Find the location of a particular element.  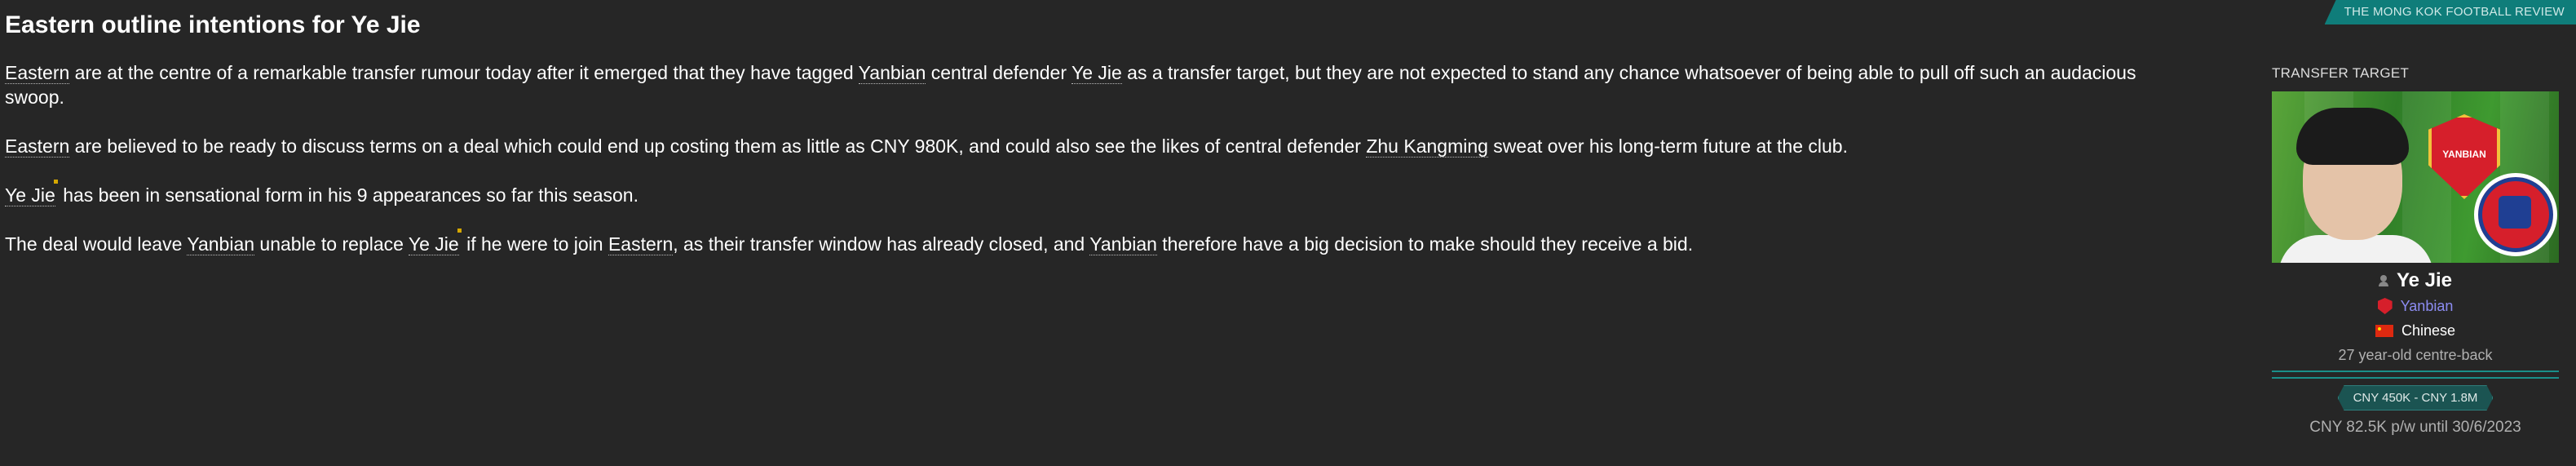

value-wrap: CNY 450K - CNY 1.8M is located at coordinates (2415, 398).